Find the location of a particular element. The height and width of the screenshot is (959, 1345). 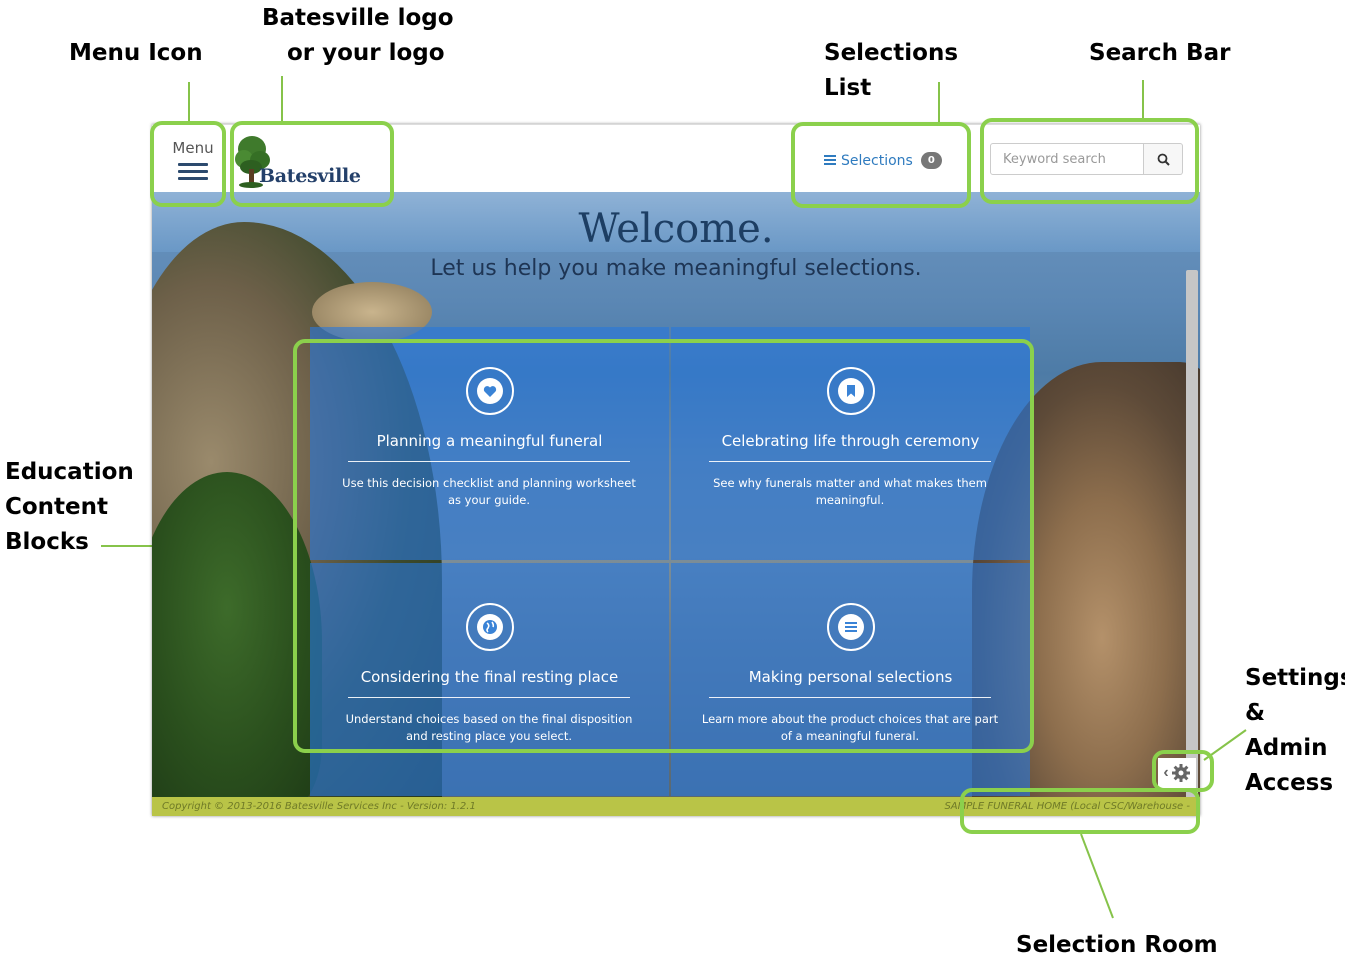

connector-logo is located at coordinates (282, 100).